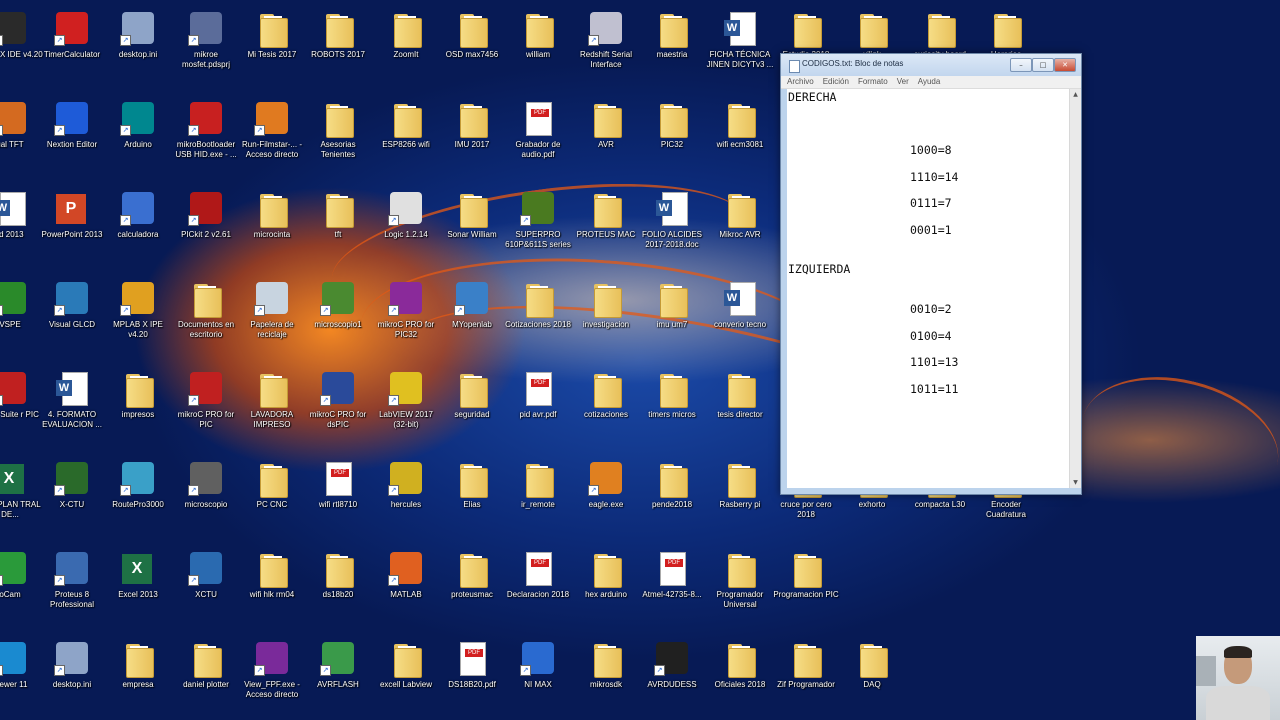 This screenshot has width=1280, height=720. What do you see at coordinates (1075, 94) in the screenshot?
I see `scroll-up-arrow-icon: ▲` at bounding box center [1075, 94].